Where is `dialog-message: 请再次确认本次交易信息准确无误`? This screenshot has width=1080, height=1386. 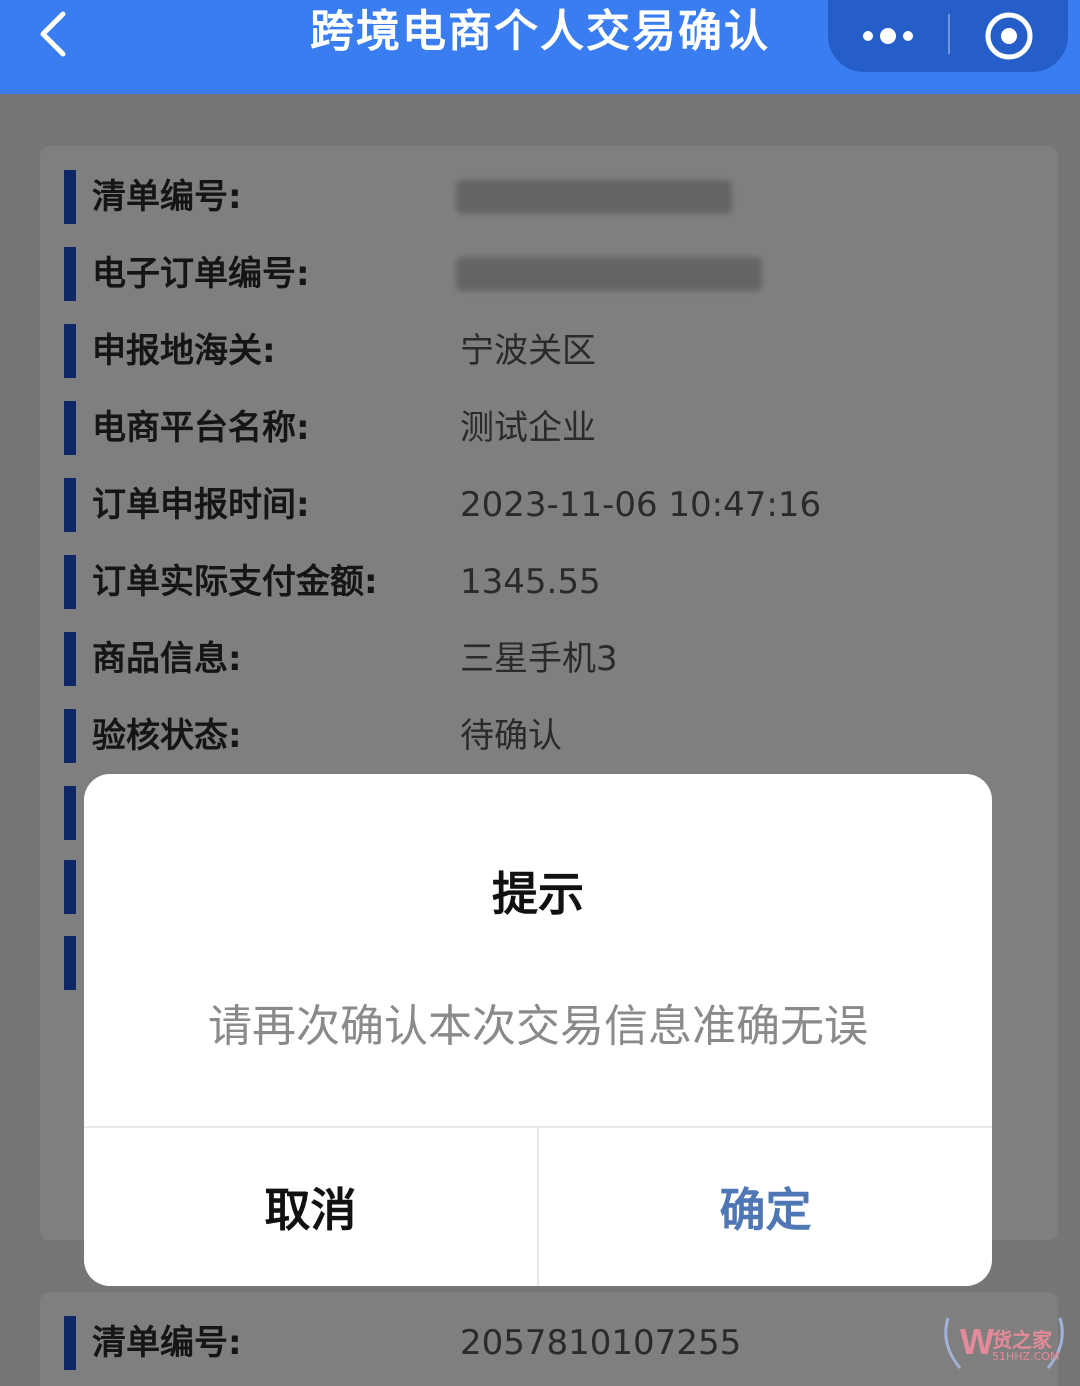
dialog-message: 请再次确认本次交易信息准确无误 is located at coordinates (538, 1026).